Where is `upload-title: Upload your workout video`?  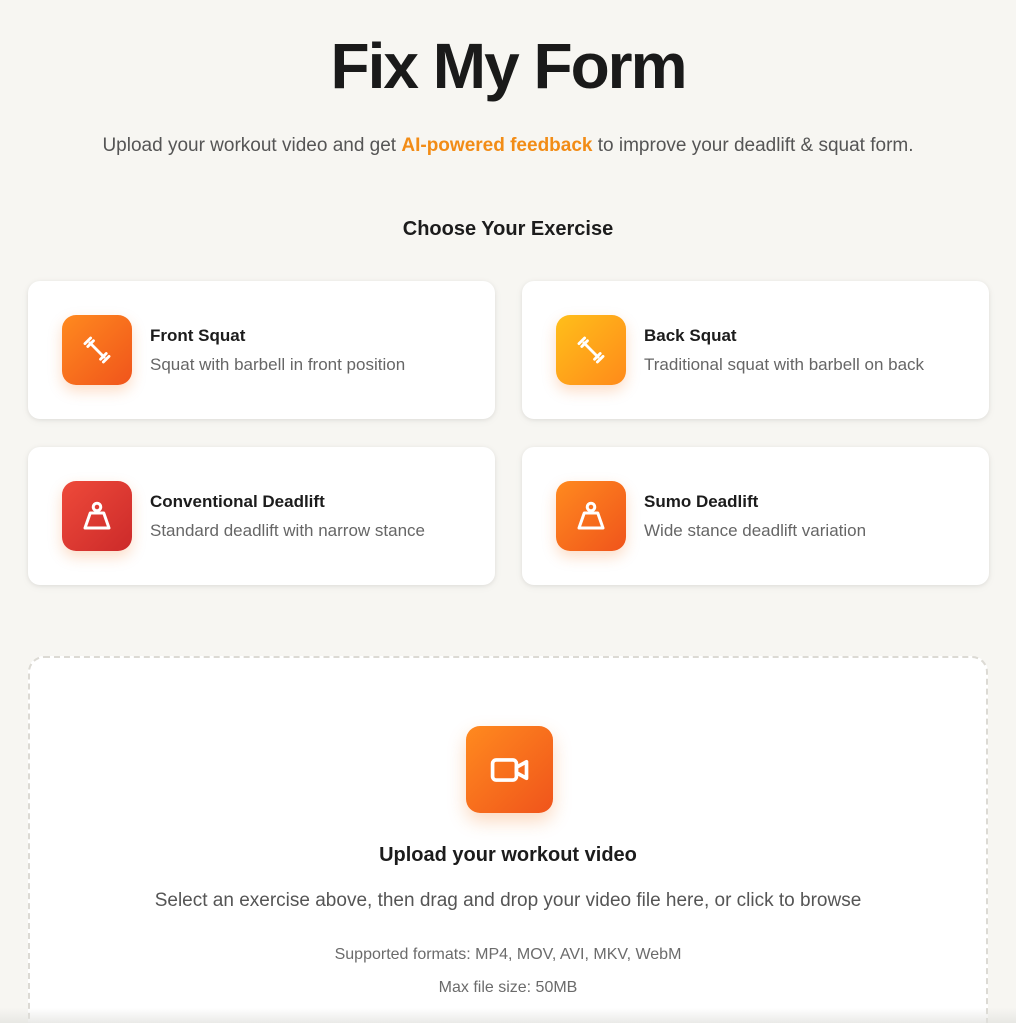
upload-title: Upload your workout video is located at coordinates (508, 855).